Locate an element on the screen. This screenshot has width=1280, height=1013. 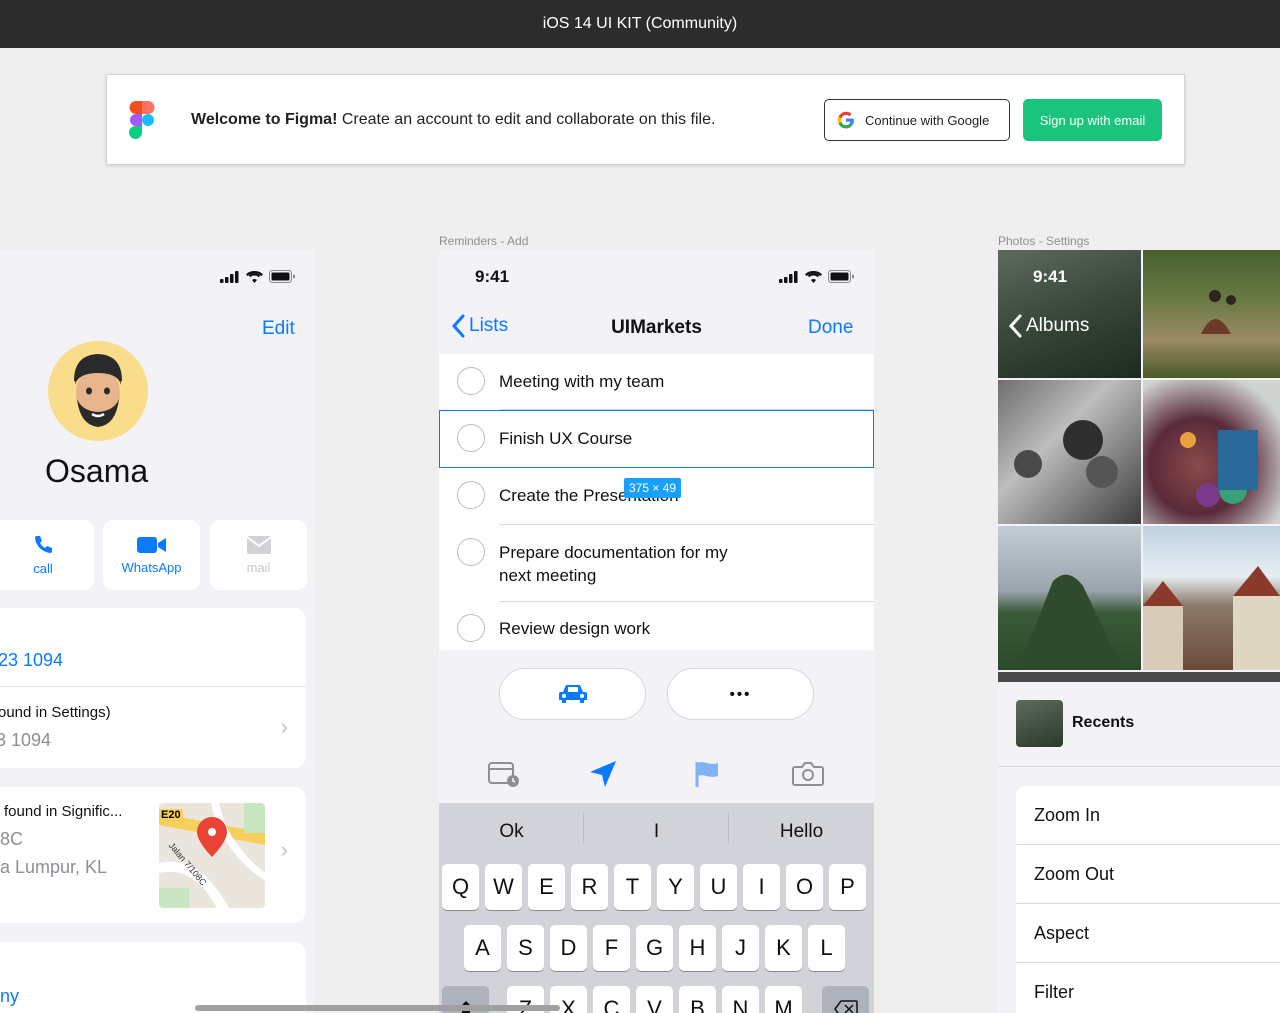
list-item: Review design work is located at coordinates (656, 626).